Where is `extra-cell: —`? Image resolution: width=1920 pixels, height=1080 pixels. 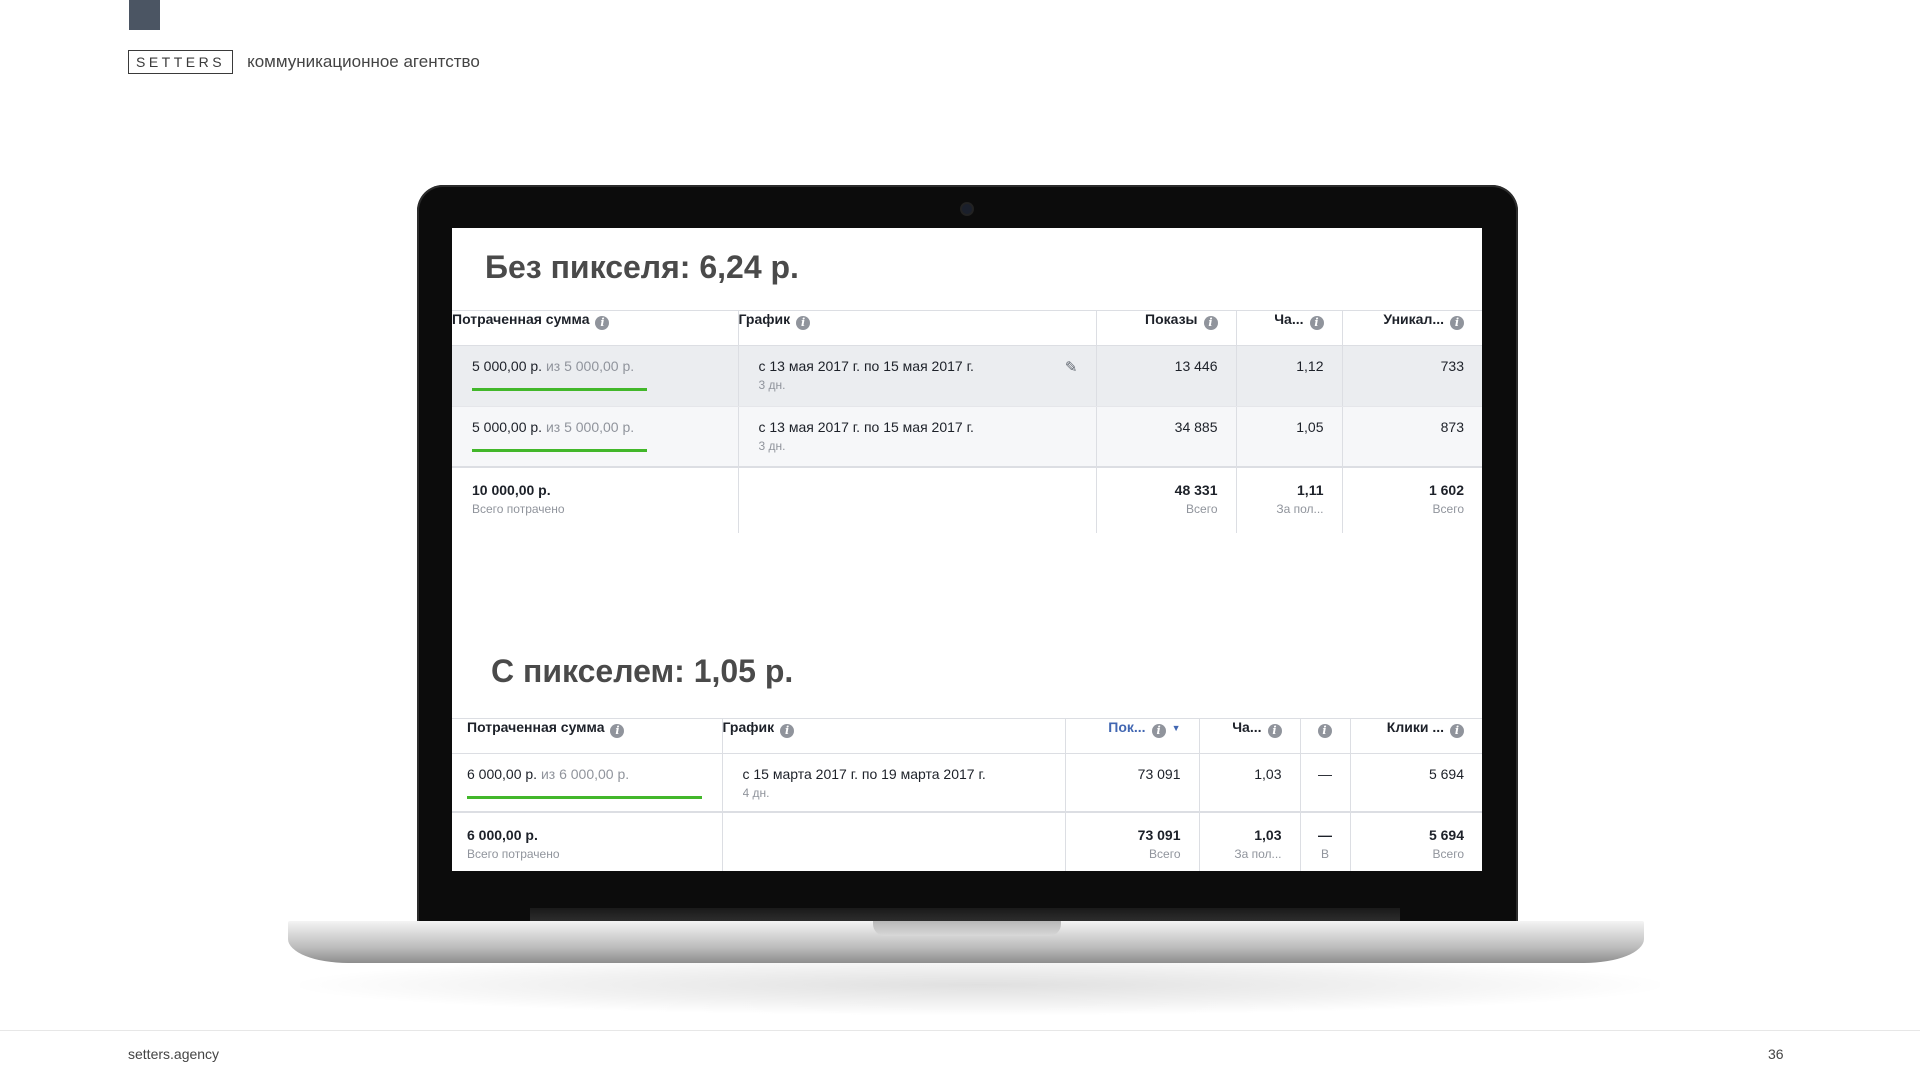
extra-cell: — is located at coordinates (1325, 782).